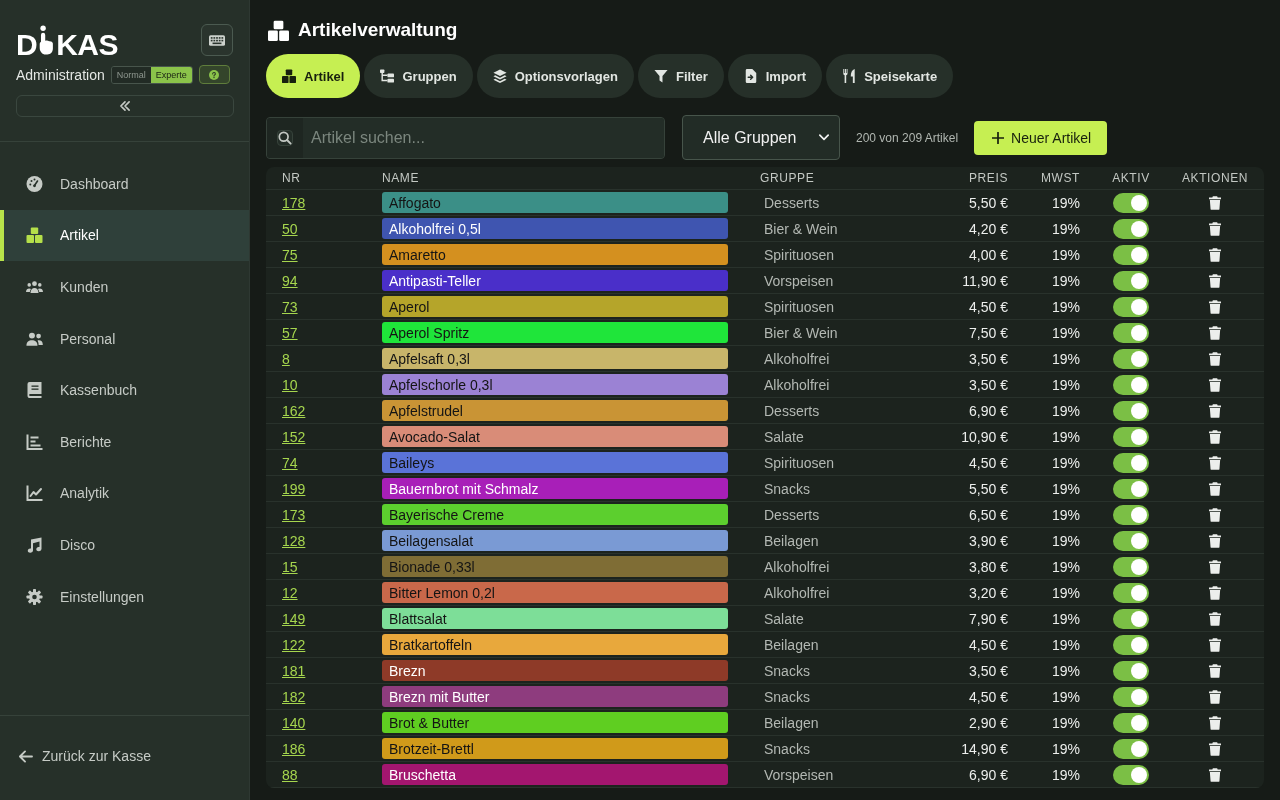 The image size is (1280, 800). What do you see at coordinates (294, 410) in the screenshot?
I see `article-number-link: 162` at bounding box center [294, 410].